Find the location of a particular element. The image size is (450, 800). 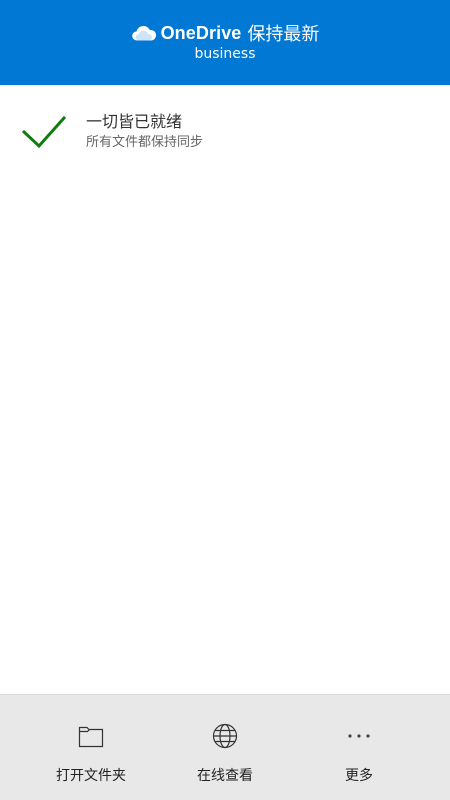

brand-name: OneDrive is located at coordinates (201, 32).